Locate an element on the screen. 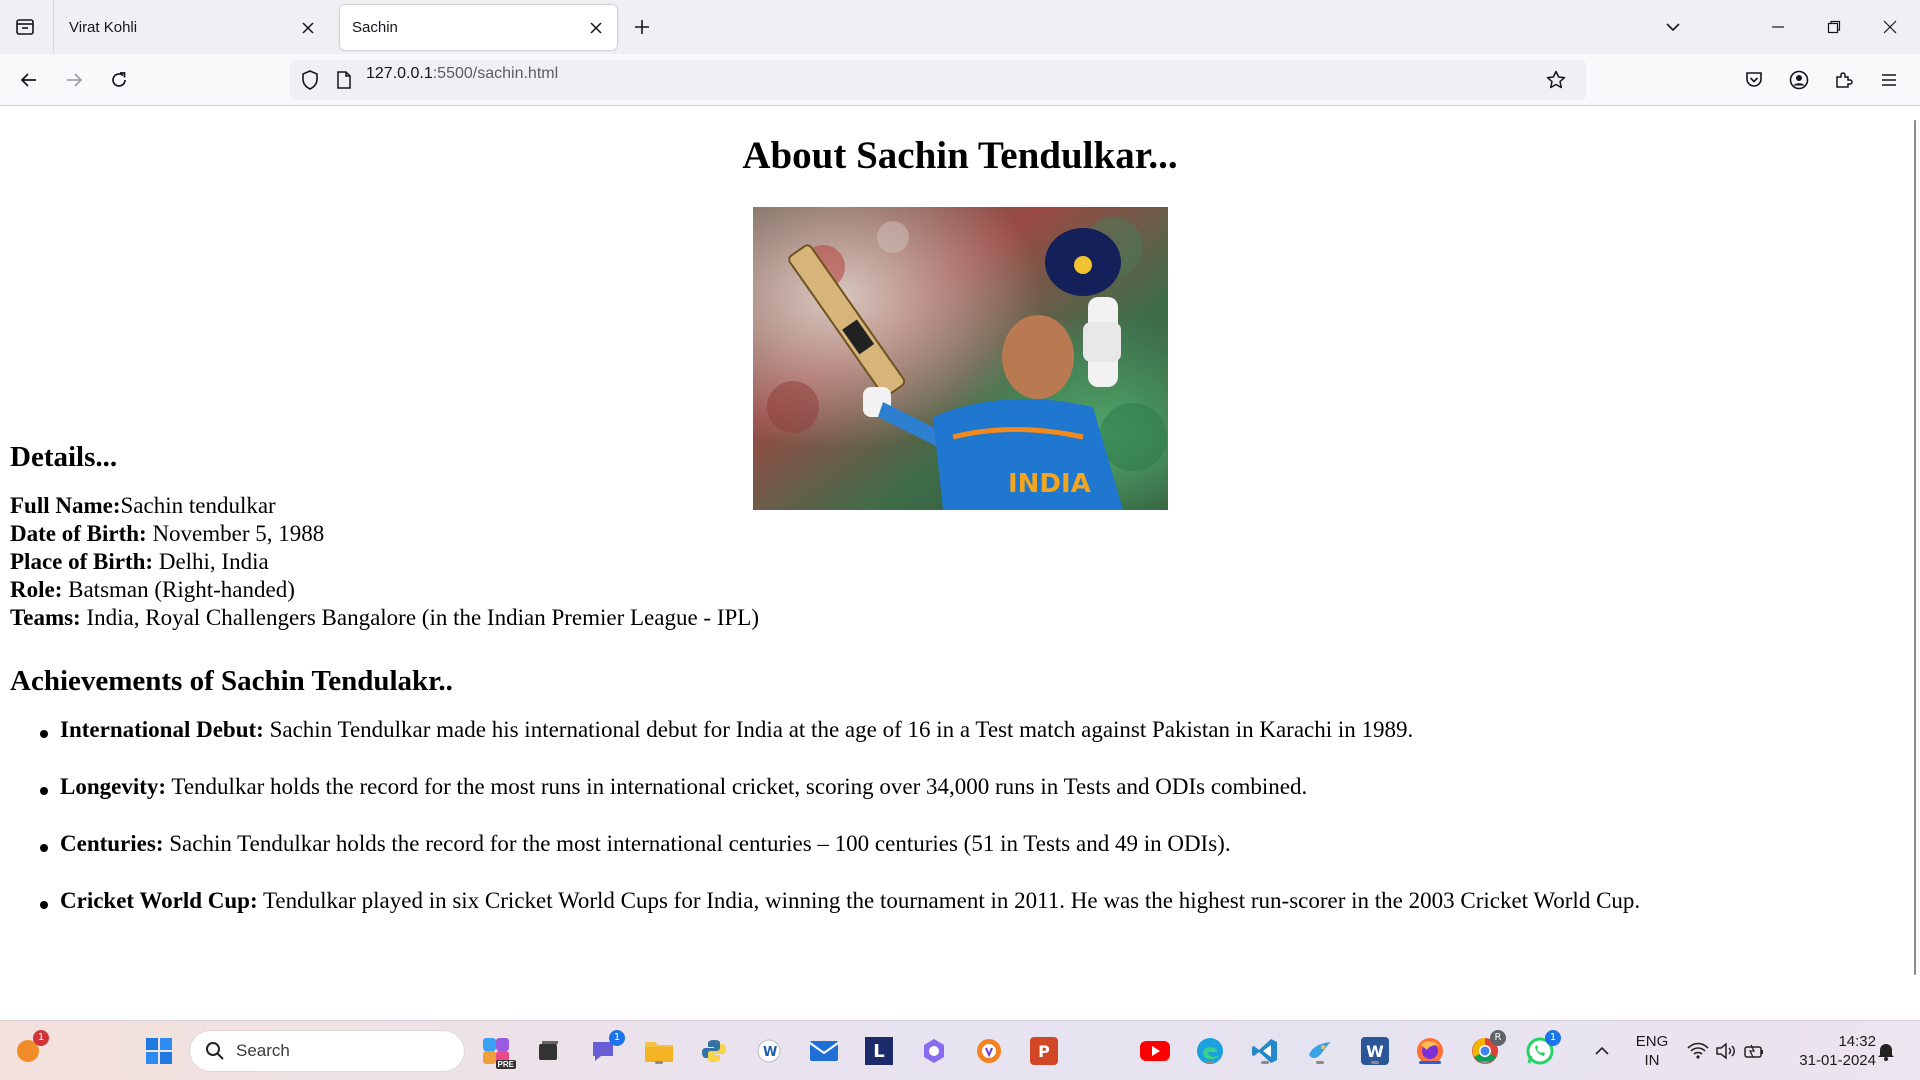 The width and height of the screenshot is (1920, 1080). new-tab-button is located at coordinates (642, 27).